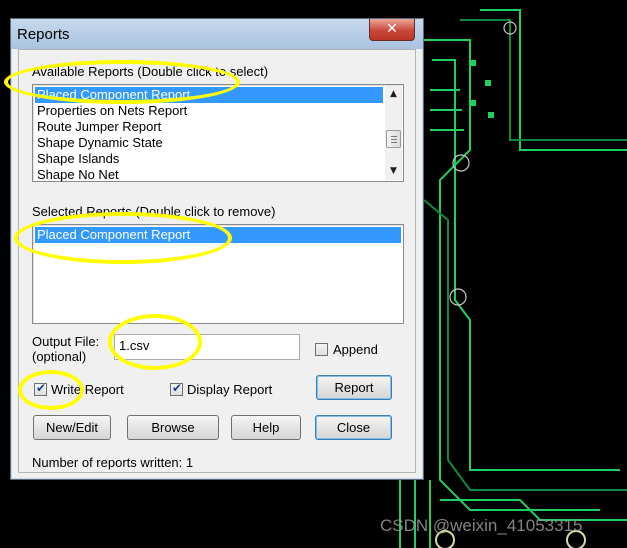 The width and height of the screenshot is (627, 548). Describe the element at coordinates (354, 387) in the screenshot. I see `report-button: Report` at that location.